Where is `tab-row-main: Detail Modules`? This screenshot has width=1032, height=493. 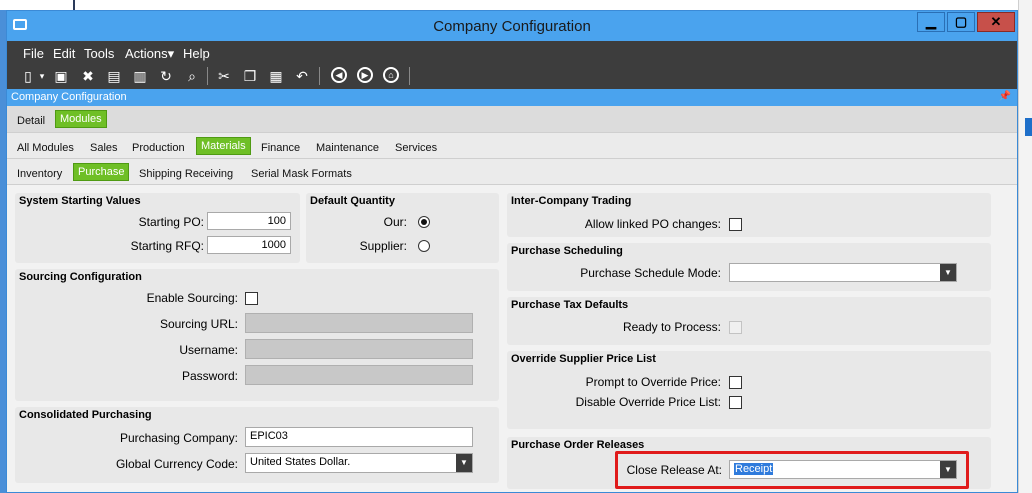
tab-row-main: Detail Modules is located at coordinates (512, 119).